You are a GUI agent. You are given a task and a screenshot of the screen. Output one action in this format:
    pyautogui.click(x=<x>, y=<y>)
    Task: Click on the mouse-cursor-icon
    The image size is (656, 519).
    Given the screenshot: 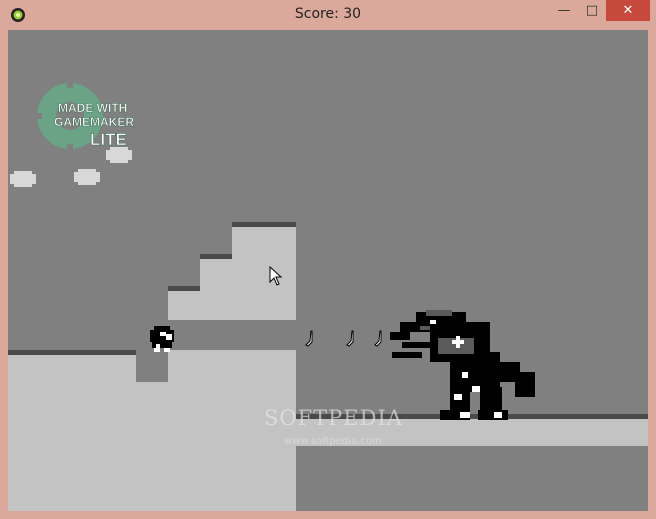 What is the action you would take?
    pyautogui.click(x=276, y=276)
    